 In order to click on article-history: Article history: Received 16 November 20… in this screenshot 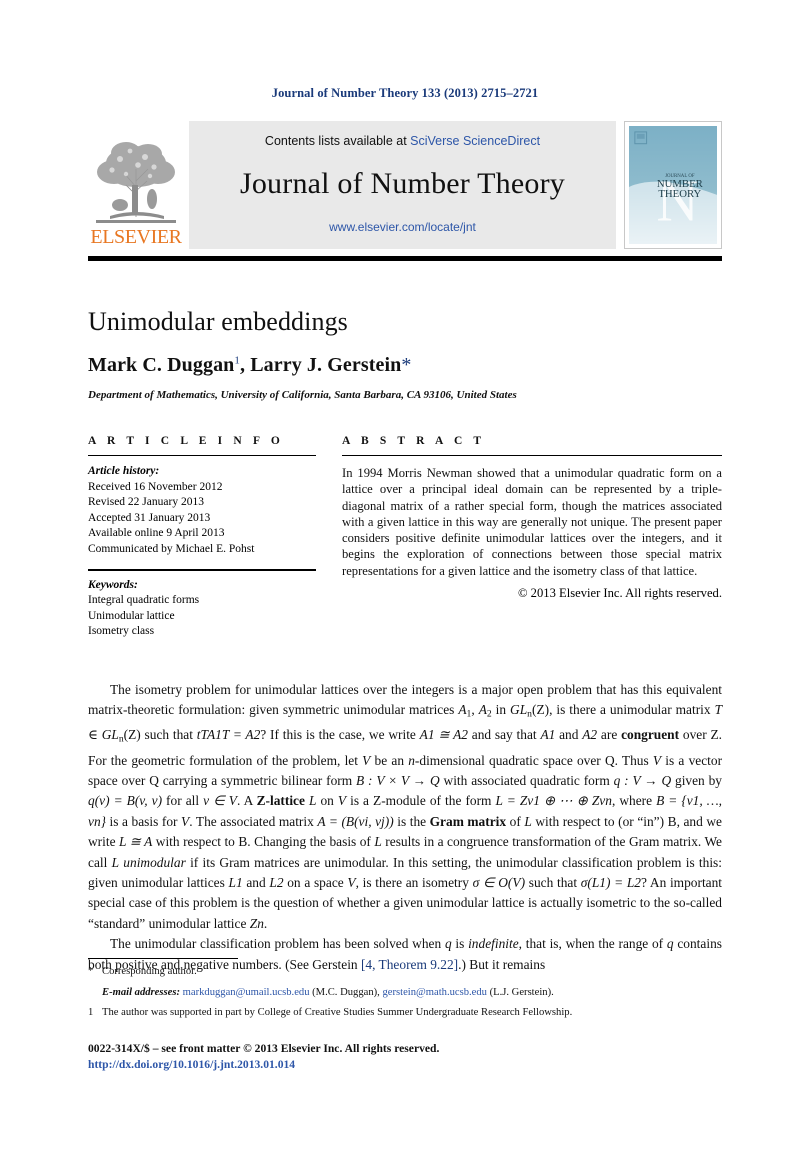, I will do `click(202, 511)`.